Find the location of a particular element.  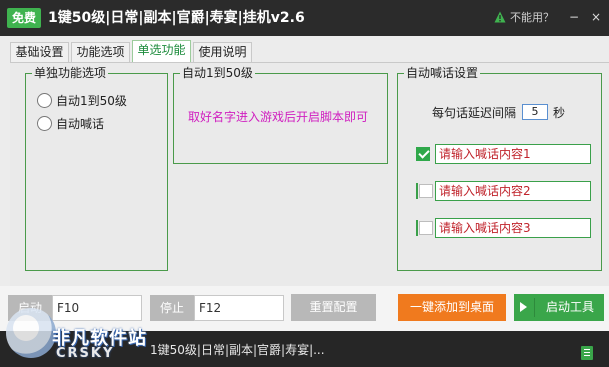

tab-single-feature: 单选功能 is located at coordinates (161, 51).